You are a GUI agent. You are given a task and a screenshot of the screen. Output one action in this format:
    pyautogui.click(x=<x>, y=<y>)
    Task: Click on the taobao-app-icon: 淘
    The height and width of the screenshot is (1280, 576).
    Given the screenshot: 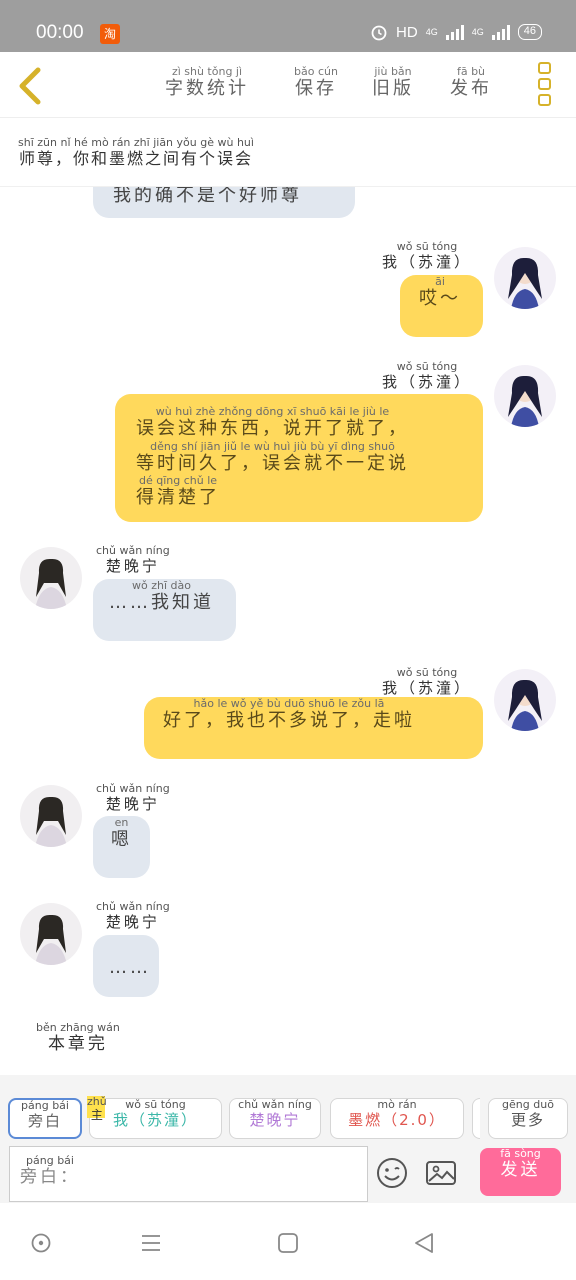 What is the action you would take?
    pyautogui.click(x=110, y=34)
    